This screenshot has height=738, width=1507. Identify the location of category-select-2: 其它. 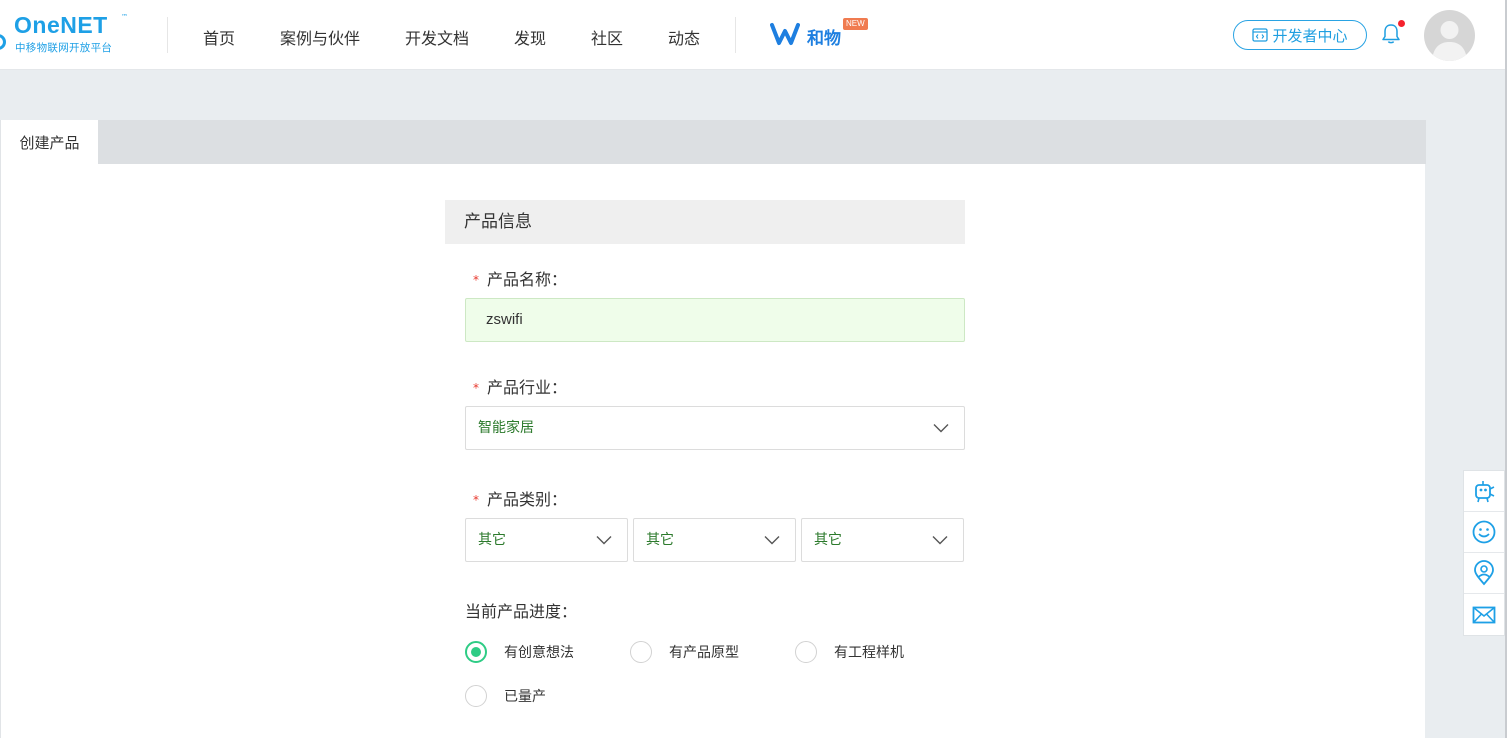
(714, 540).